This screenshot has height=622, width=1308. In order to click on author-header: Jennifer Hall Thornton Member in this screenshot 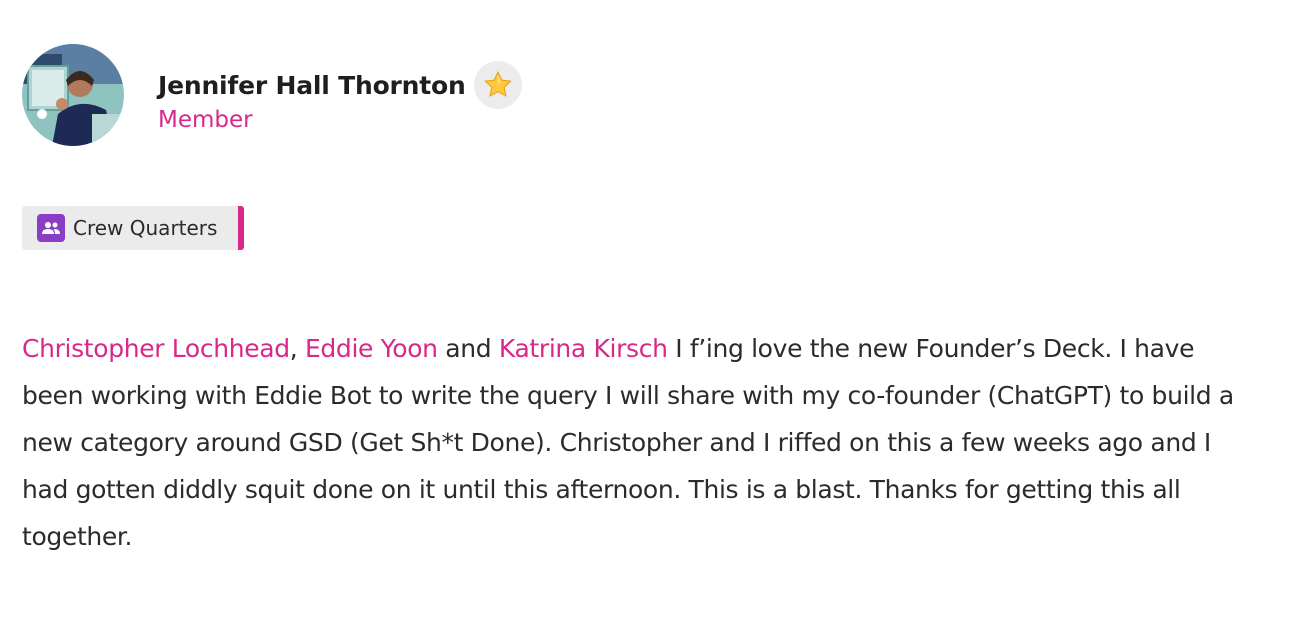, I will do `click(272, 95)`.